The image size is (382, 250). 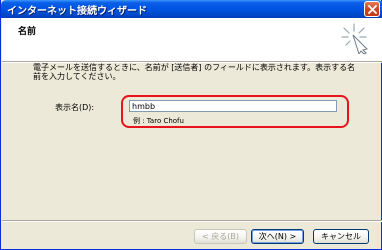 I want to click on window-title: インターネット接続ウィザード, so click(x=77, y=11).